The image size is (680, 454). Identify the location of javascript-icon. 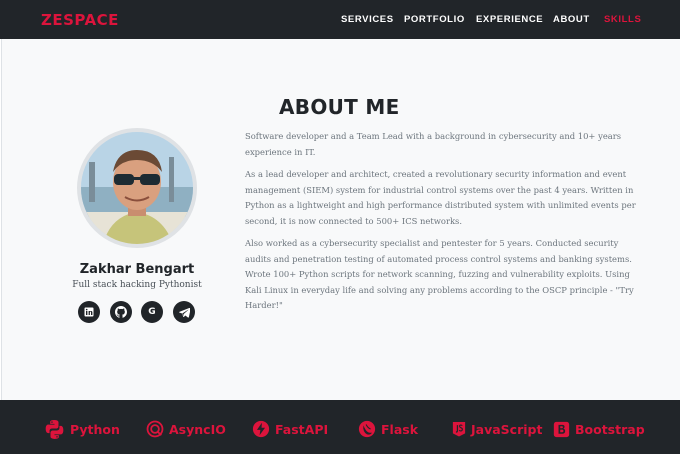
(459, 429).